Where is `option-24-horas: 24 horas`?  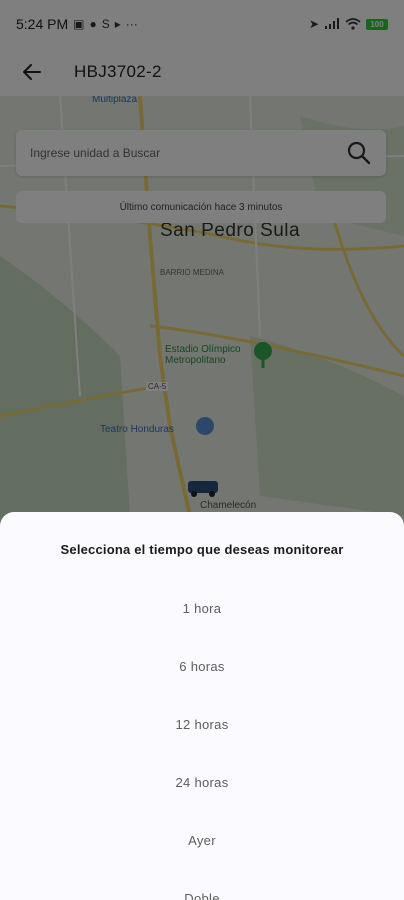
option-24-horas: 24 horas is located at coordinates (202, 782).